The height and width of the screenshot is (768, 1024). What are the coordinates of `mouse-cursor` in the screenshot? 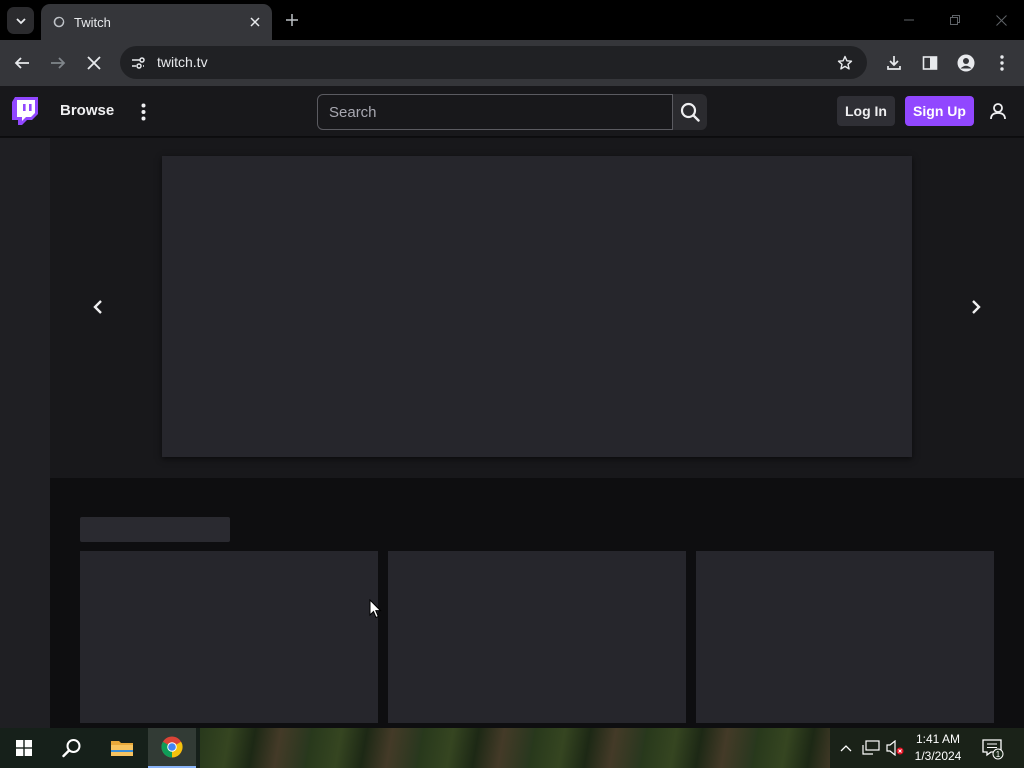 It's located at (375, 608).